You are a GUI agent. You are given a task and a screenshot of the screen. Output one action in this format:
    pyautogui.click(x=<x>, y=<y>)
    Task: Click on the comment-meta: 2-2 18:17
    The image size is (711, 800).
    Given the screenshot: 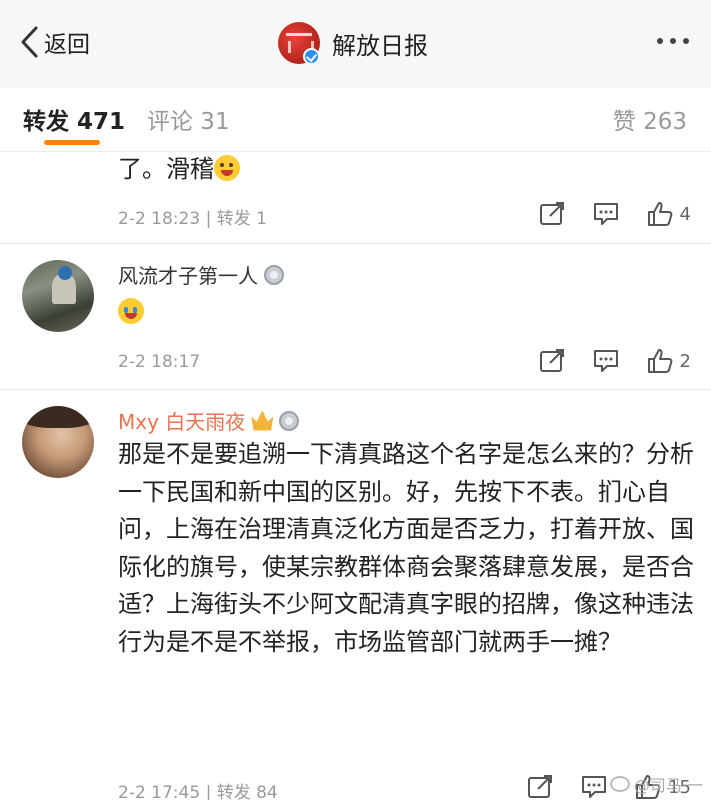 What is the action you would take?
    pyautogui.click(x=159, y=362)
    